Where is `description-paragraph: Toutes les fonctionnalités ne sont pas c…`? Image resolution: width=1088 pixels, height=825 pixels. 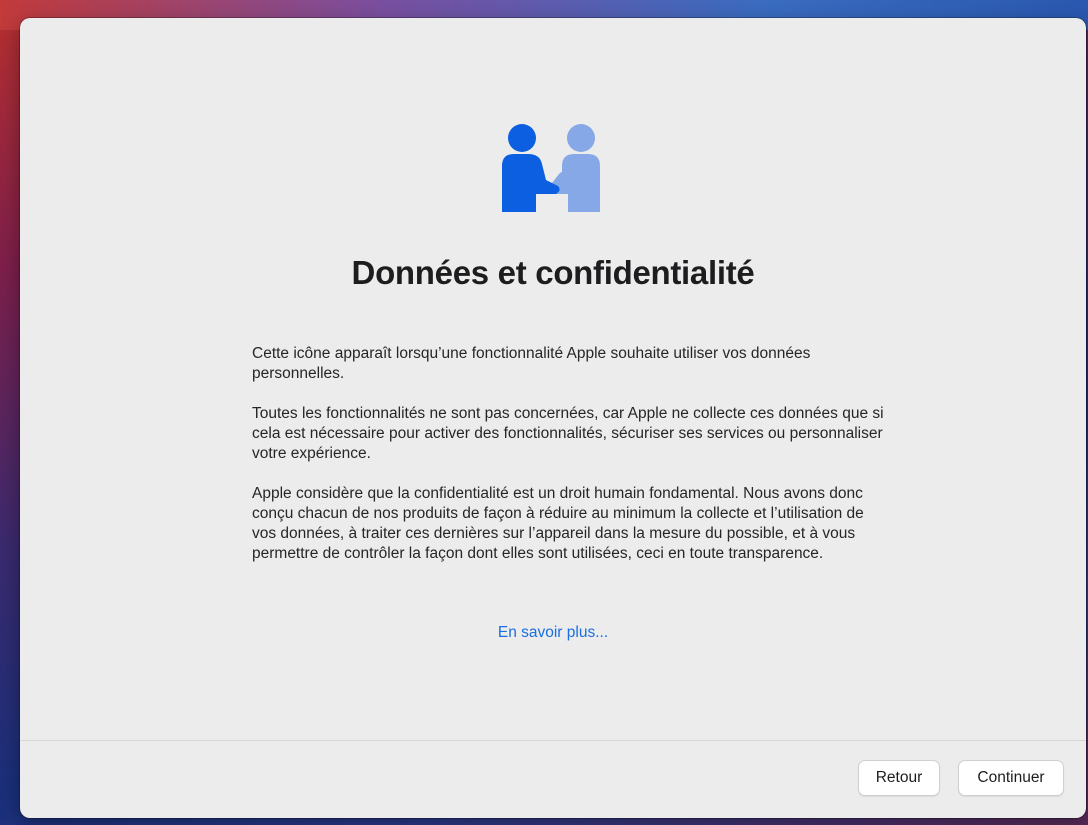
description-paragraph: Toutes les fonctionnalités ne sont pas c… is located at coordinates (568, 433).